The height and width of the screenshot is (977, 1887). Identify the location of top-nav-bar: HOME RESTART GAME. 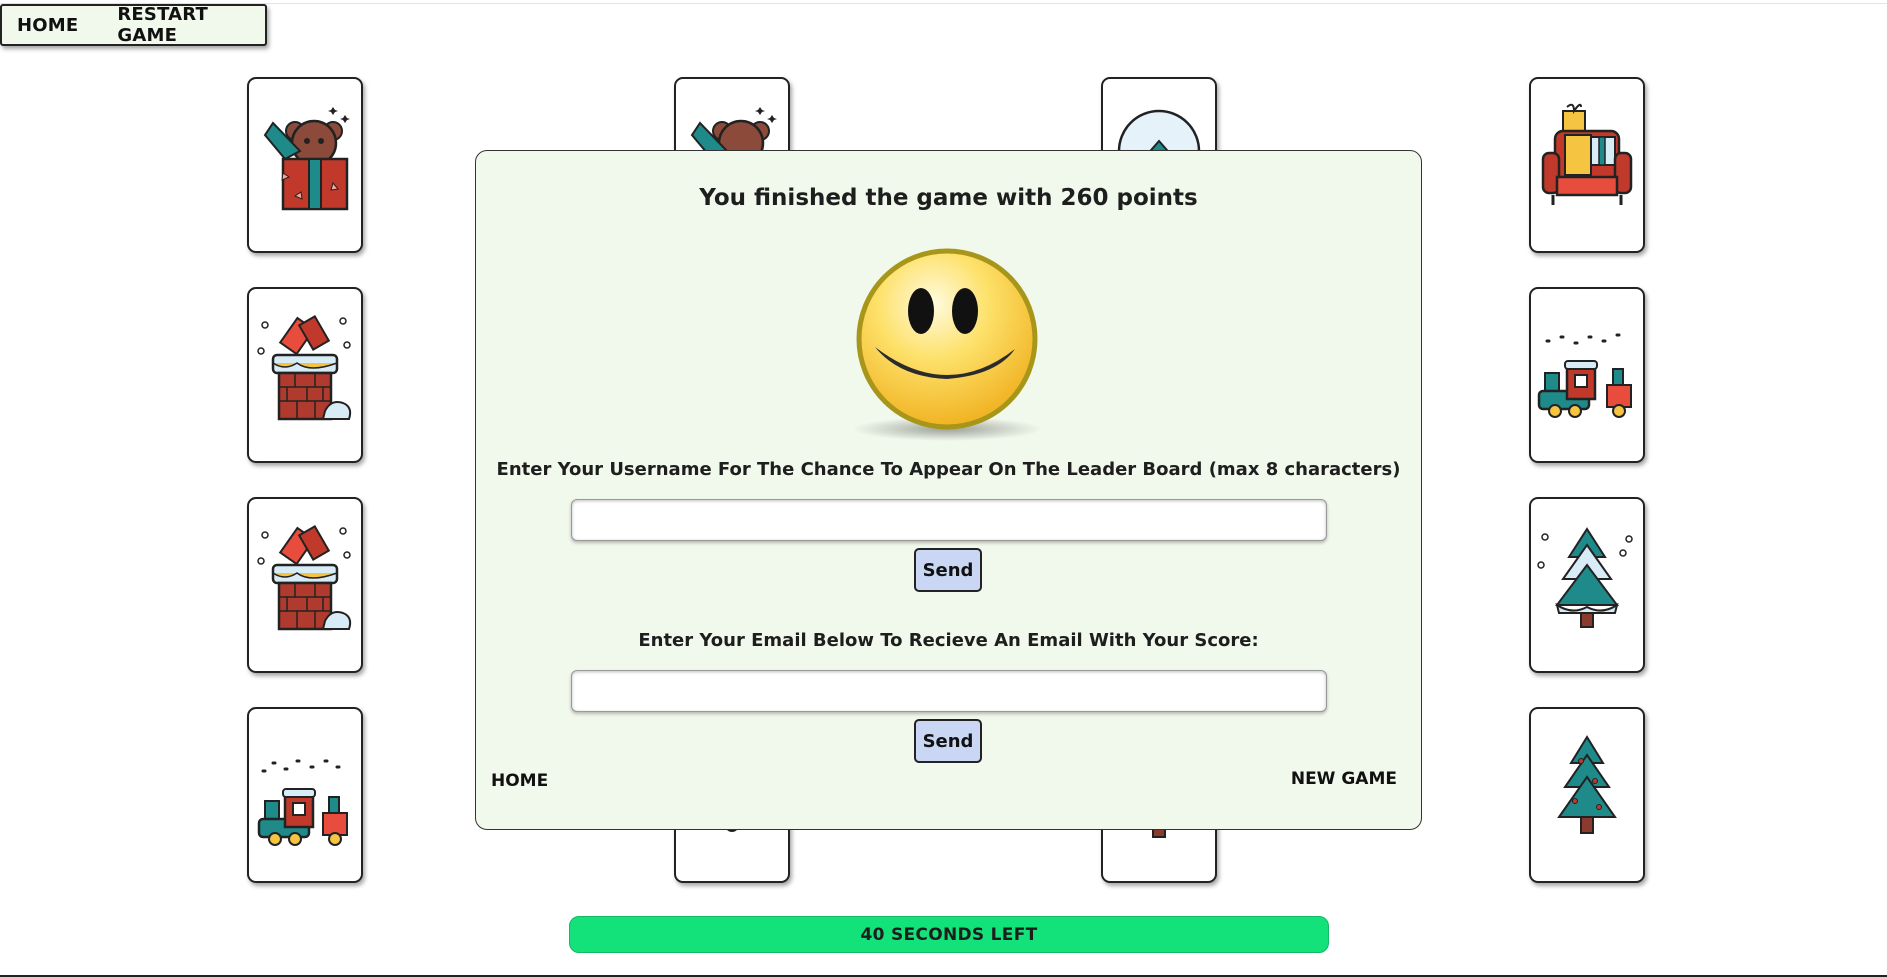
(133, 25).